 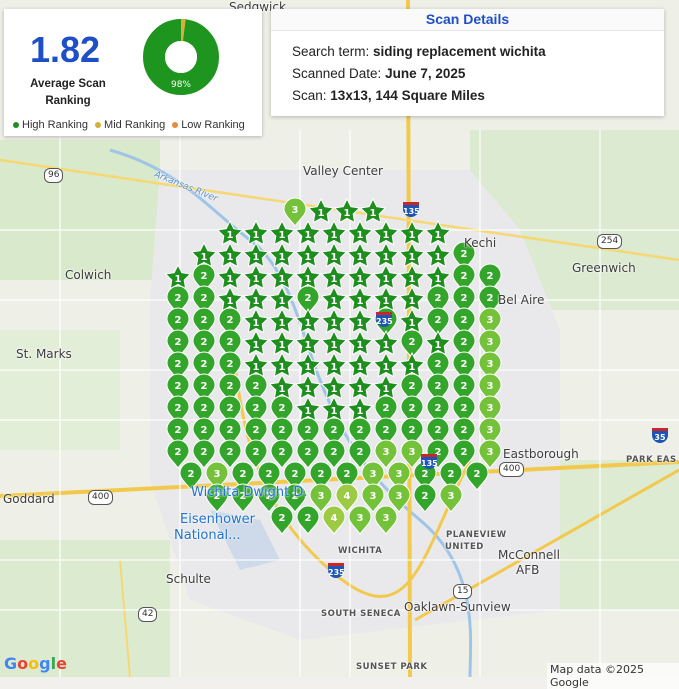 What do you see at coordinates (249, 492) in the screenshot?
I see `place-airport-line1: Wichita Dwight D.` at bounding box center [249, 492].